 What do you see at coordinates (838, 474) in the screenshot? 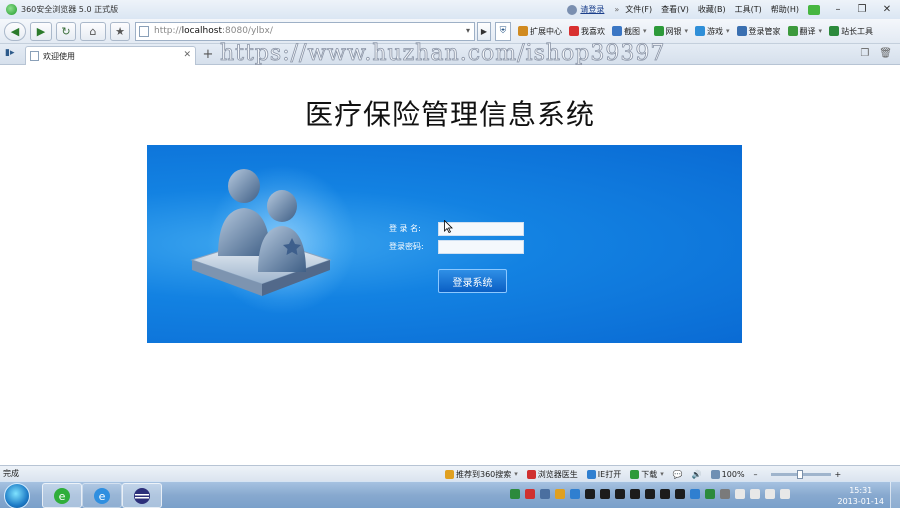
I see `zoom-plus-button: +` at bounding box center [838, 474].